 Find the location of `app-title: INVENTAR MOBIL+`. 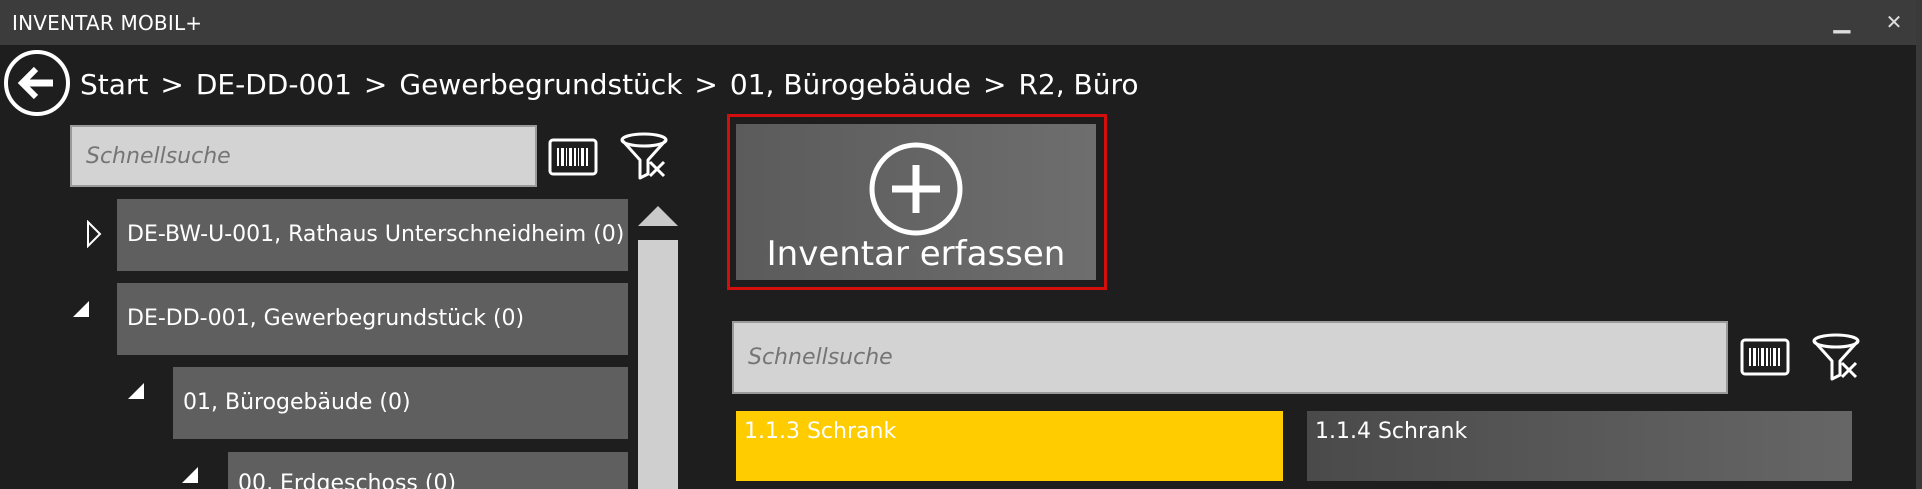

app-title: INVENTAR MOBIL+ is located at coordinates (107, 23).